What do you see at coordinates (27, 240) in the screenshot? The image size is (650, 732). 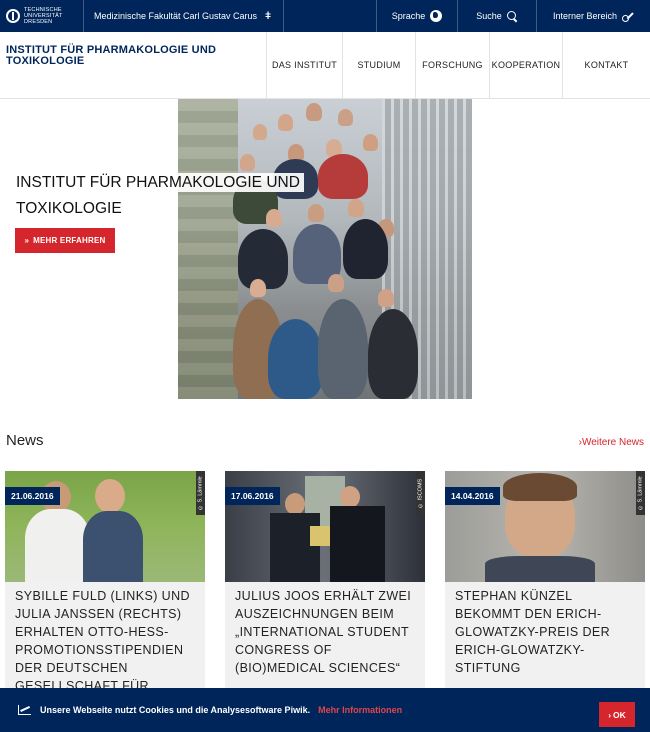 I see `chevron-double-down-icon: »` at bounding box center [27, 240].